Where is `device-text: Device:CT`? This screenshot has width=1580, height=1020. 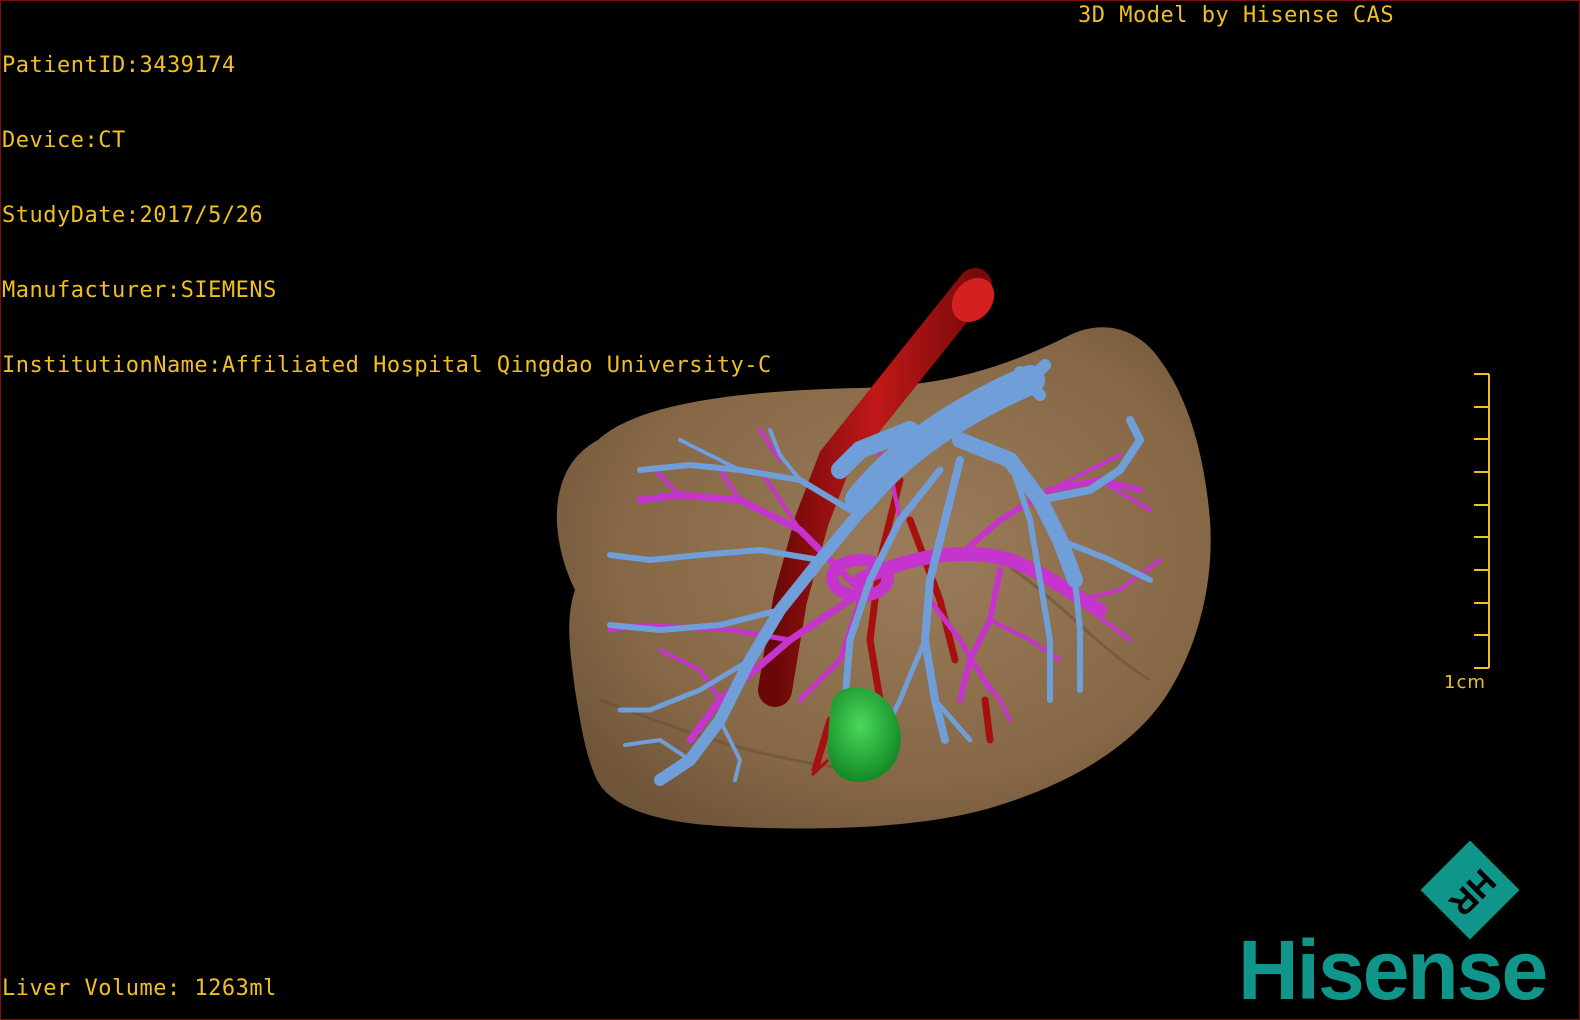 device-text: Device:CT is located at coordinates (64, 140).